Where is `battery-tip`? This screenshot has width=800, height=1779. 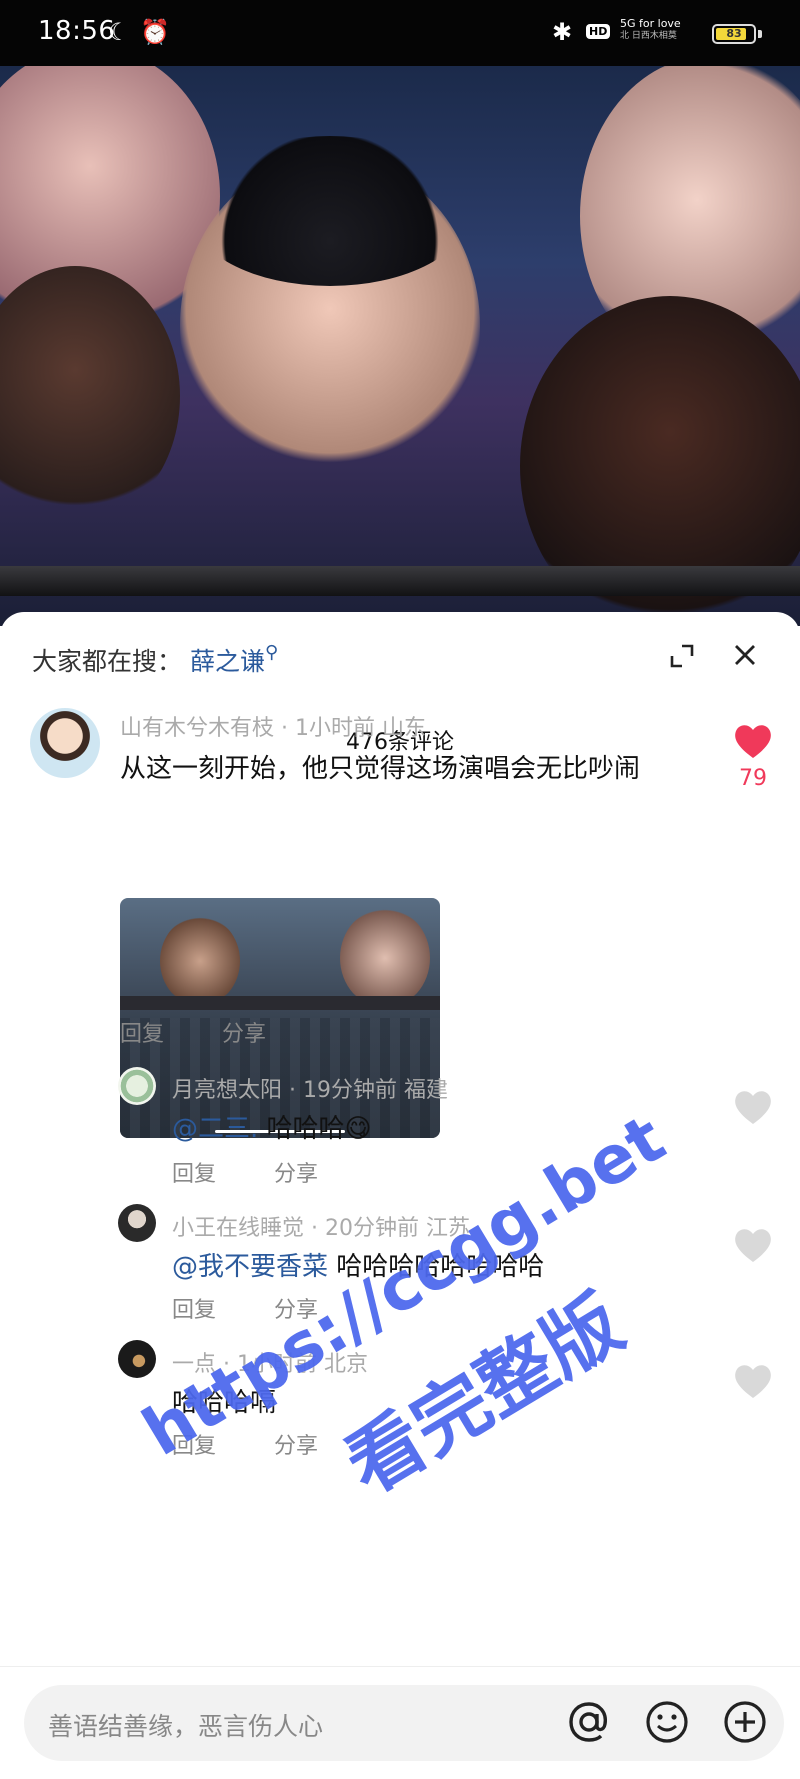
battery-tip is located at coordinates (760, 34).